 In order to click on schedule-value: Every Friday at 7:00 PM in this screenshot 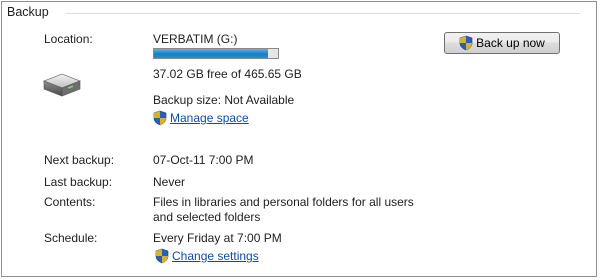, I will do `click(217, 238)`.